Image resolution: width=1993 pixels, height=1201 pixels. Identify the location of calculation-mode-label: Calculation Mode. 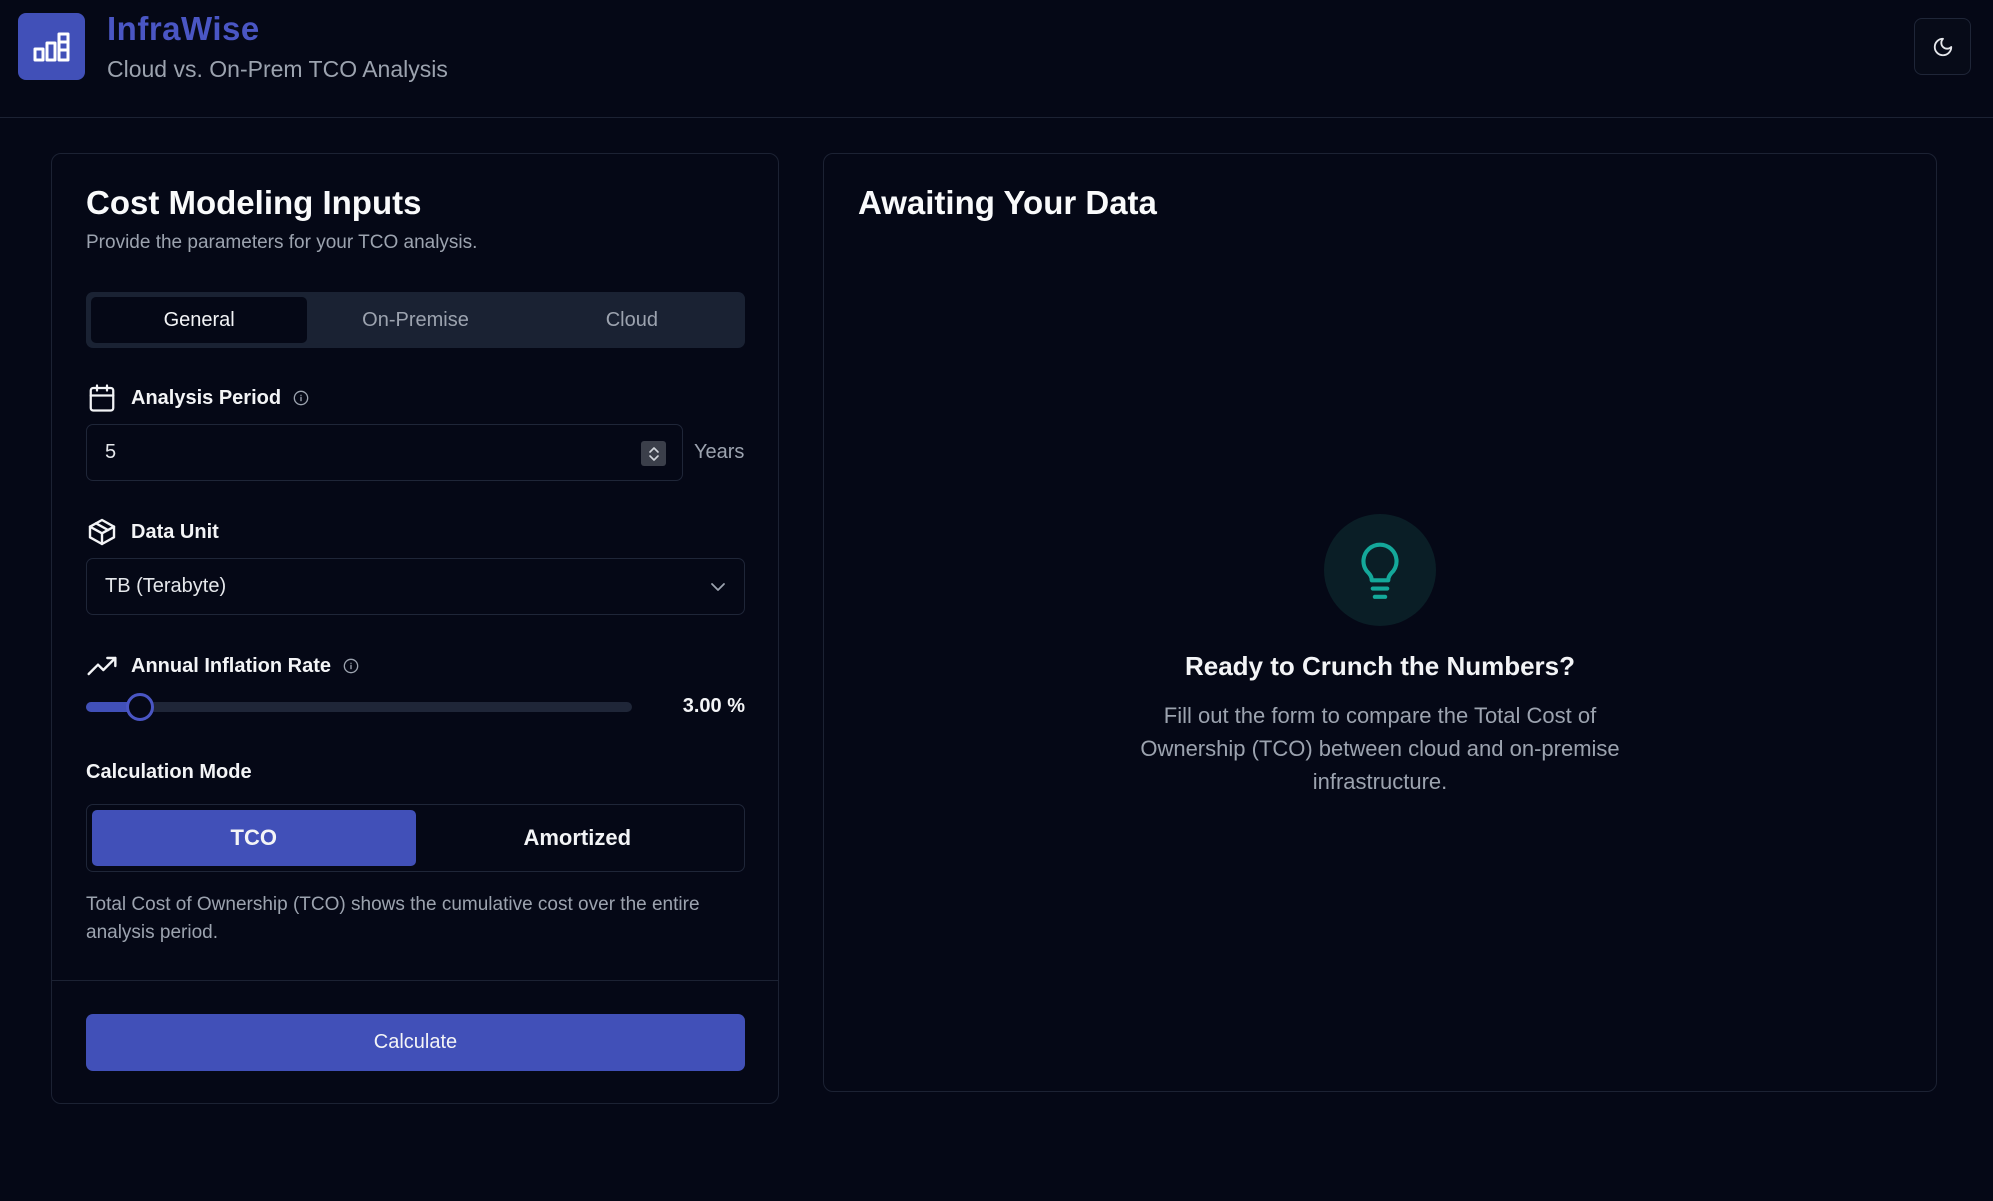
(169, 772).